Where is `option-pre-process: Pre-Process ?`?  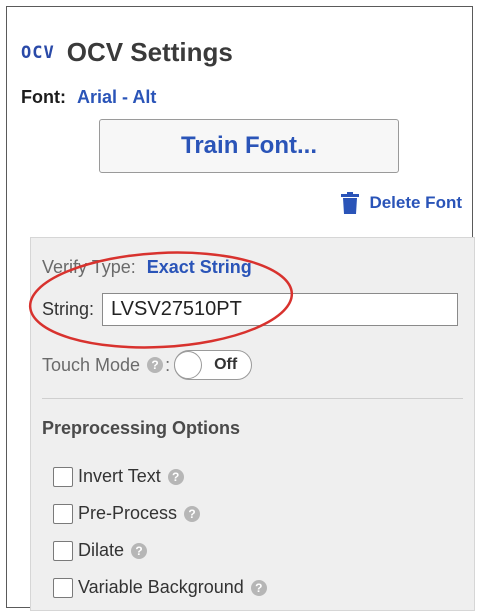
option-pre-process: Pre-Process ? is located at coordinates (160, 513).